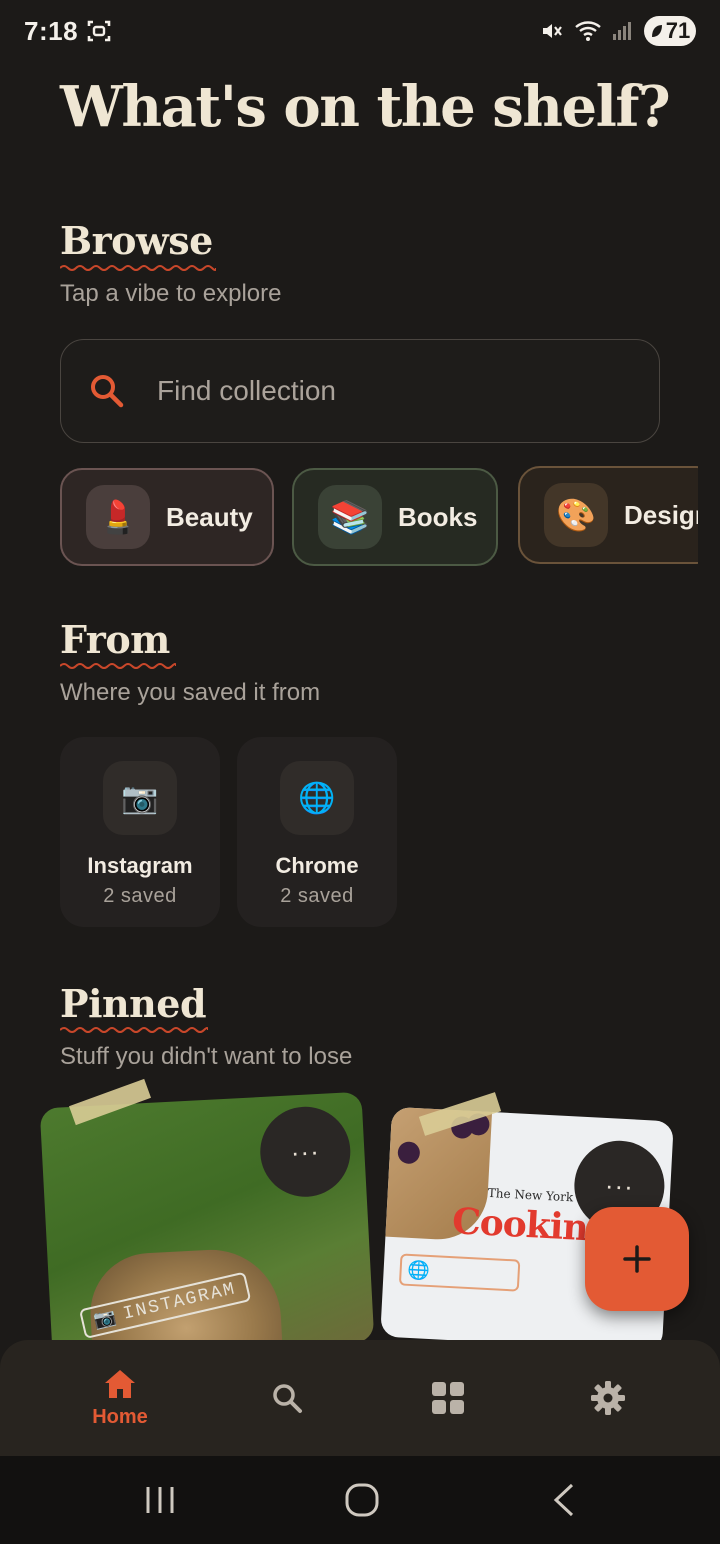 This screenshot has height=1544, width=720. Describe the element at coordinates (134, 1030) in the screenshot. I see `pinned-underline` at that location.